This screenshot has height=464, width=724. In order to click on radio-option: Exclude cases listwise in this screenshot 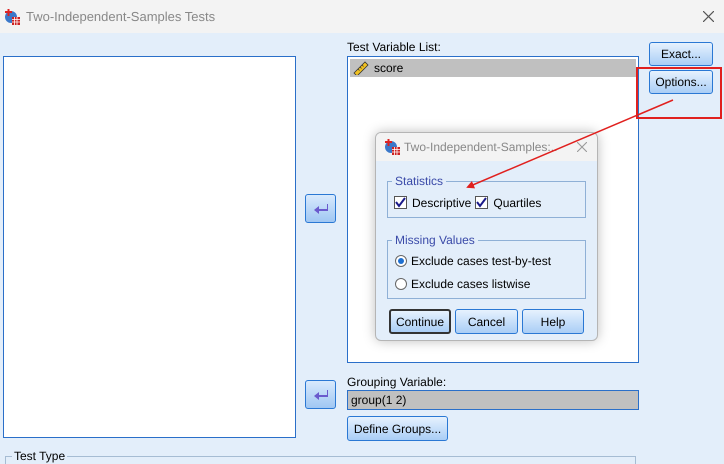, I will do `click(490, 284)`.